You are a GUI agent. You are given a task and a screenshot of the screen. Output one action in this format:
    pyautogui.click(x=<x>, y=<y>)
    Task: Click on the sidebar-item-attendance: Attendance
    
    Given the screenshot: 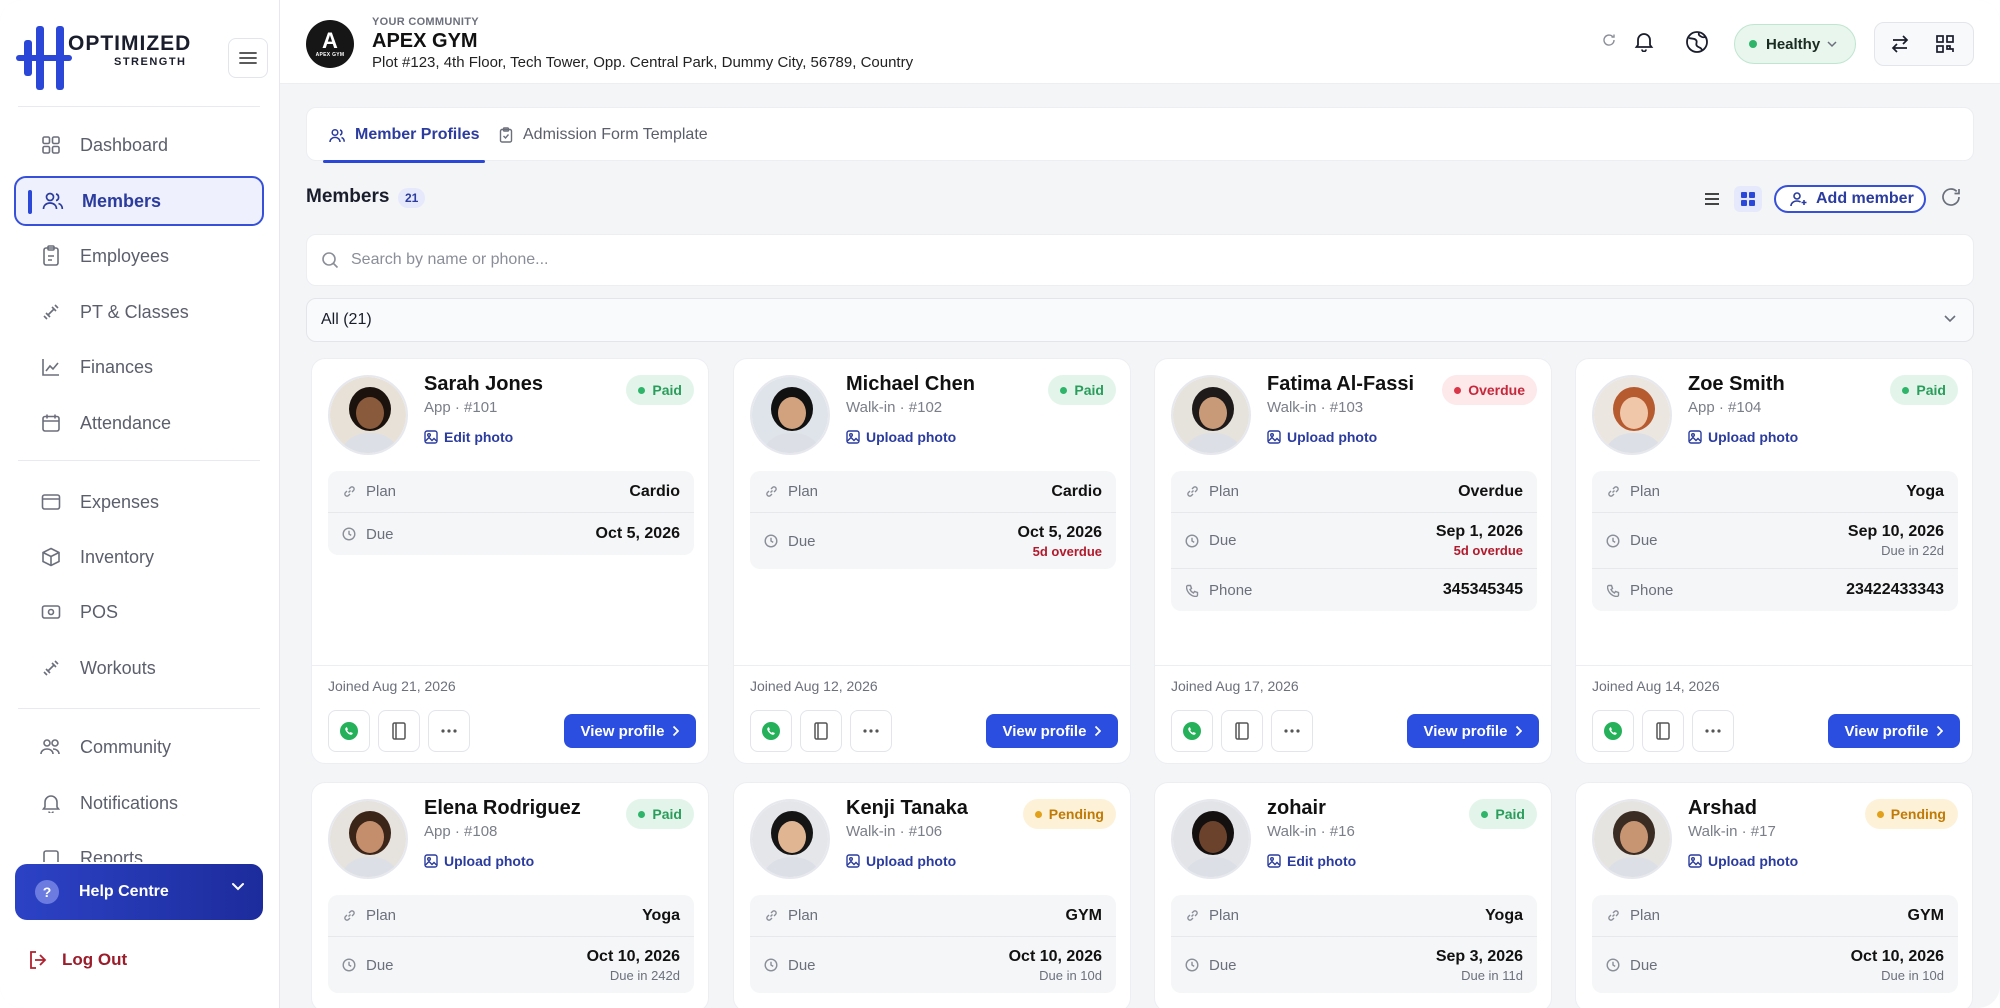 What is the action you would take?
    pyautogui.click(x=139, y=423)
    